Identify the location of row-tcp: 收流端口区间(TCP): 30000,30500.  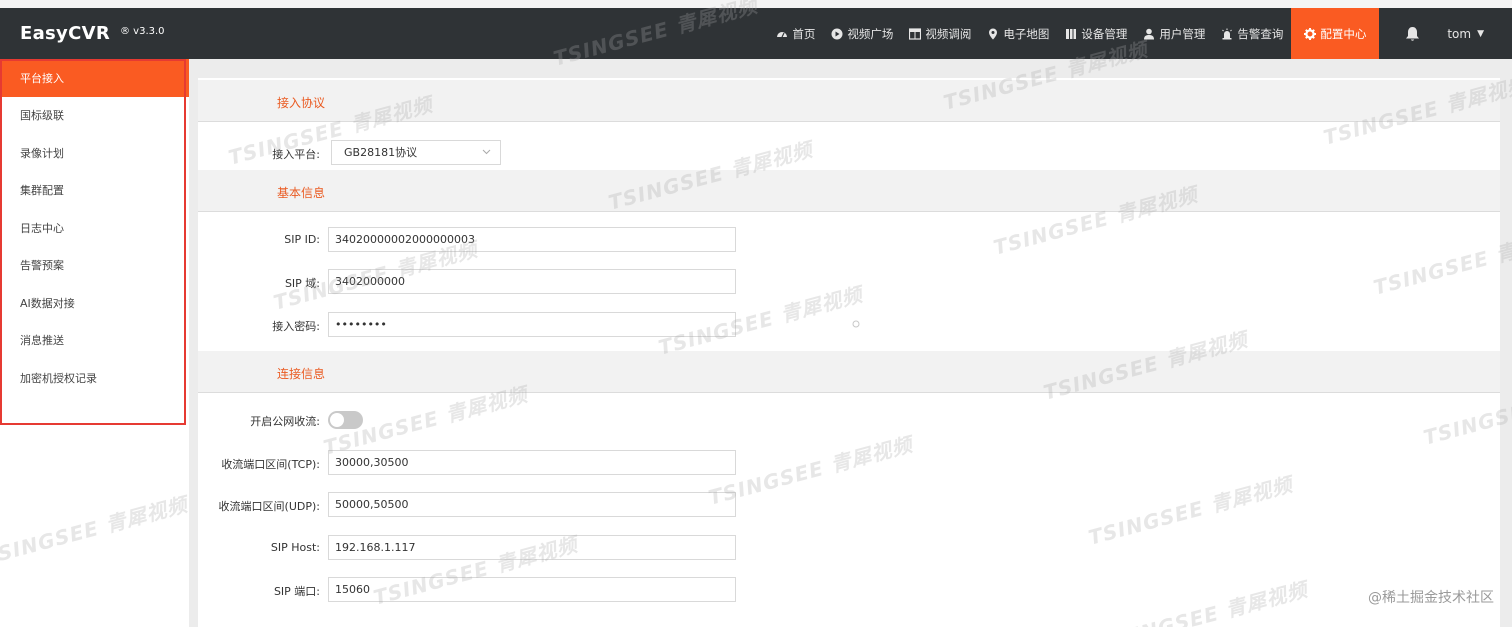
(849, 463).